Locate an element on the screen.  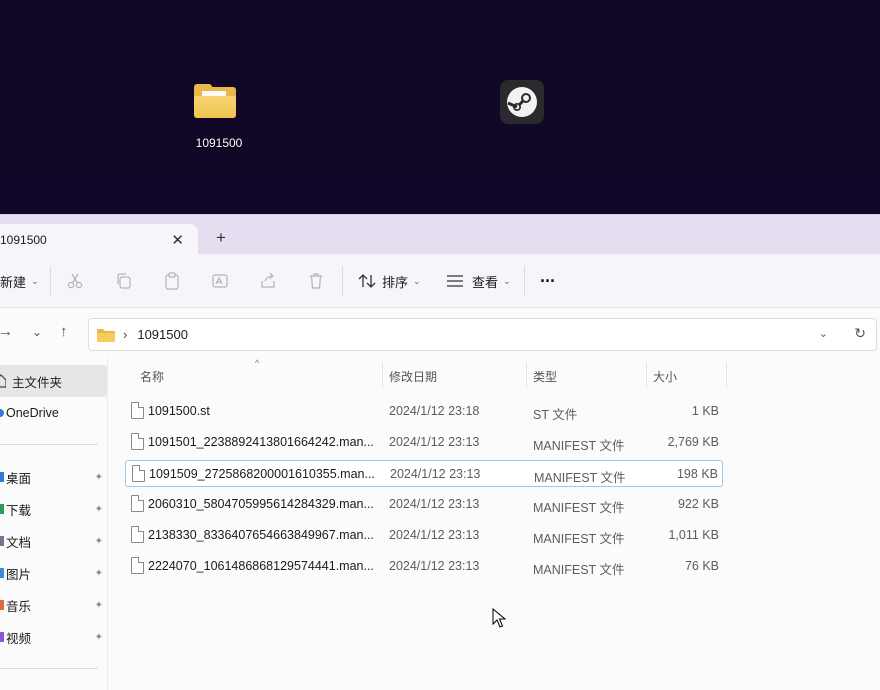
new-button: 新建 ⌄ is located at coordinates (19, 281).